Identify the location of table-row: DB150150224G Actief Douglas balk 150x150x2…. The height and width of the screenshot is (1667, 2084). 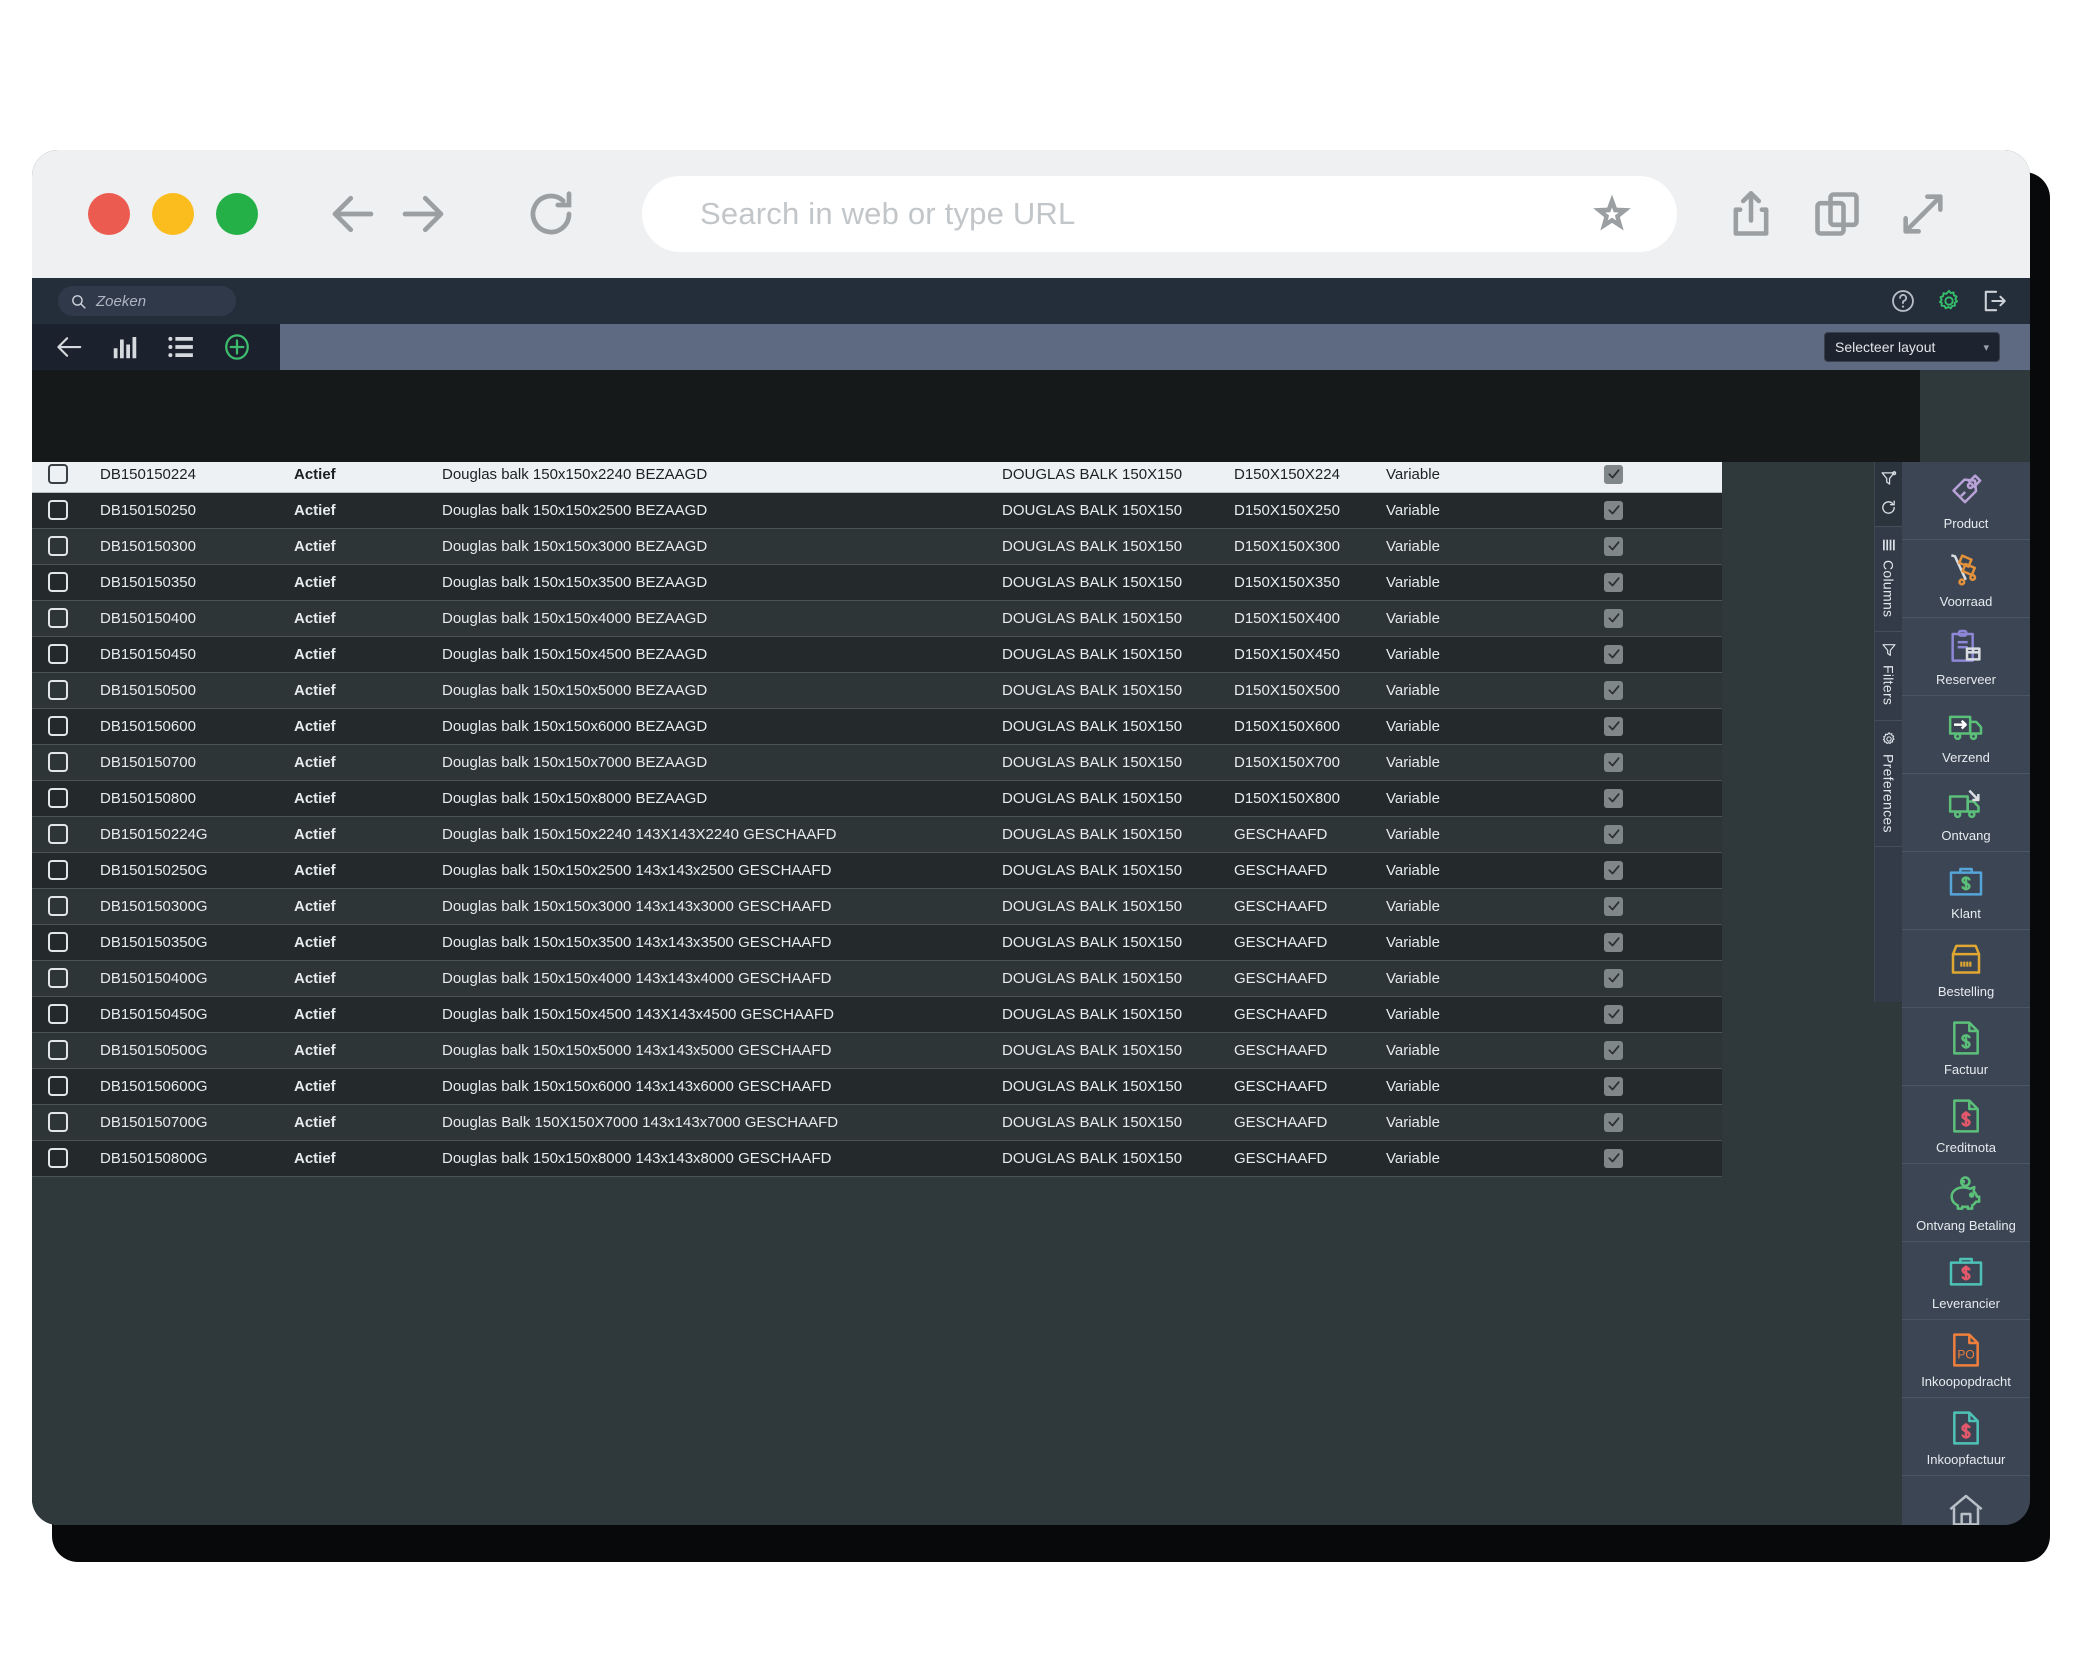
(877, 834).